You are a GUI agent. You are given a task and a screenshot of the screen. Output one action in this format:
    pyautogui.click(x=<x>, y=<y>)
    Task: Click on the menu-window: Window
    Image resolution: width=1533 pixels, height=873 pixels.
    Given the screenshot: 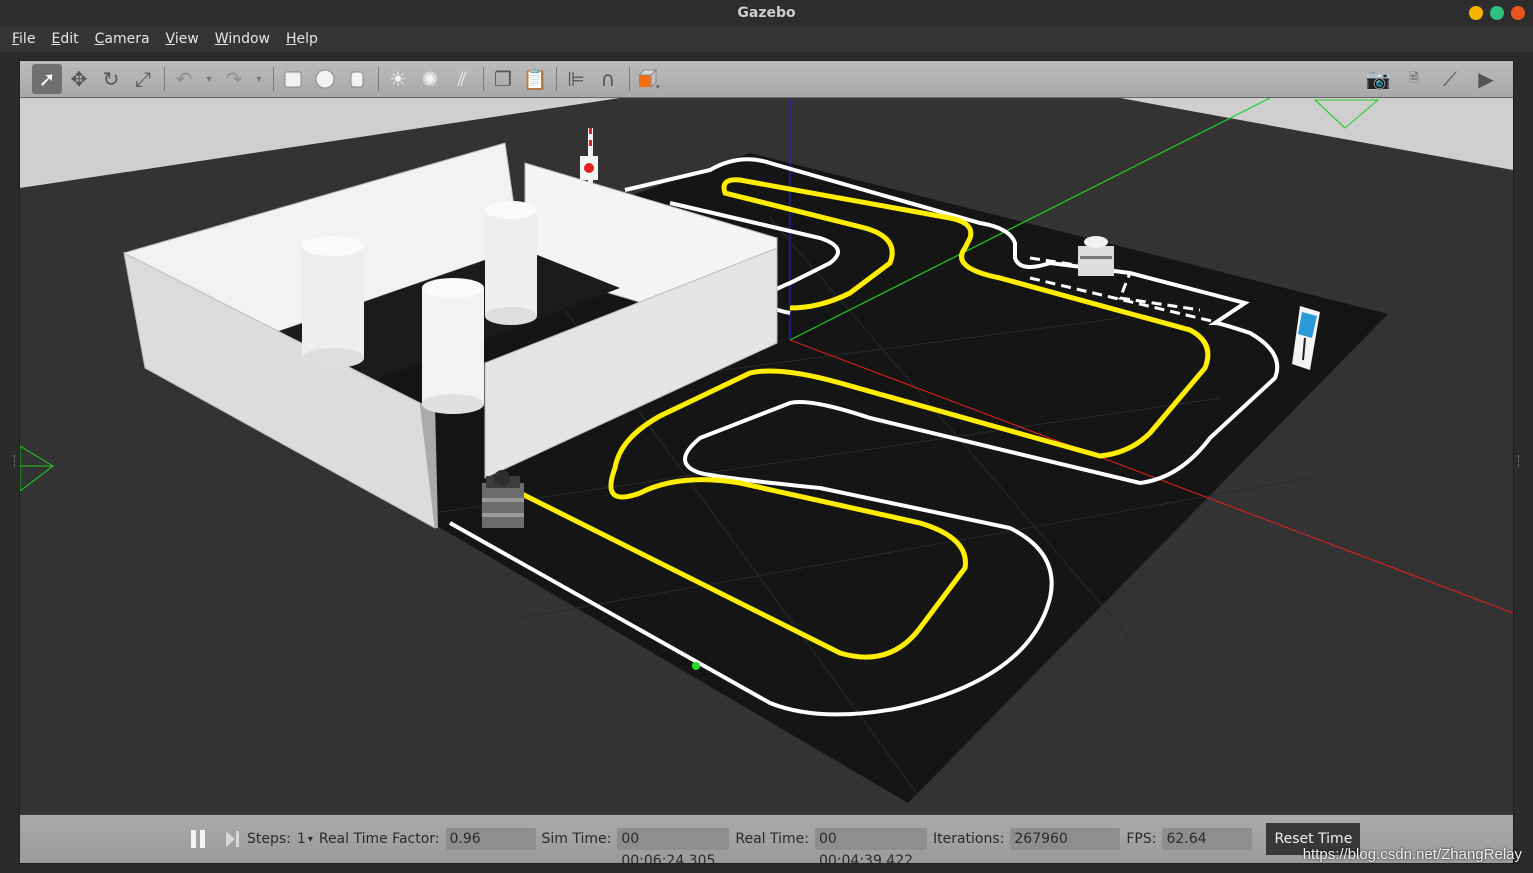 What is the action you would take?
    pyautogui.click(x=242, y=39)
    